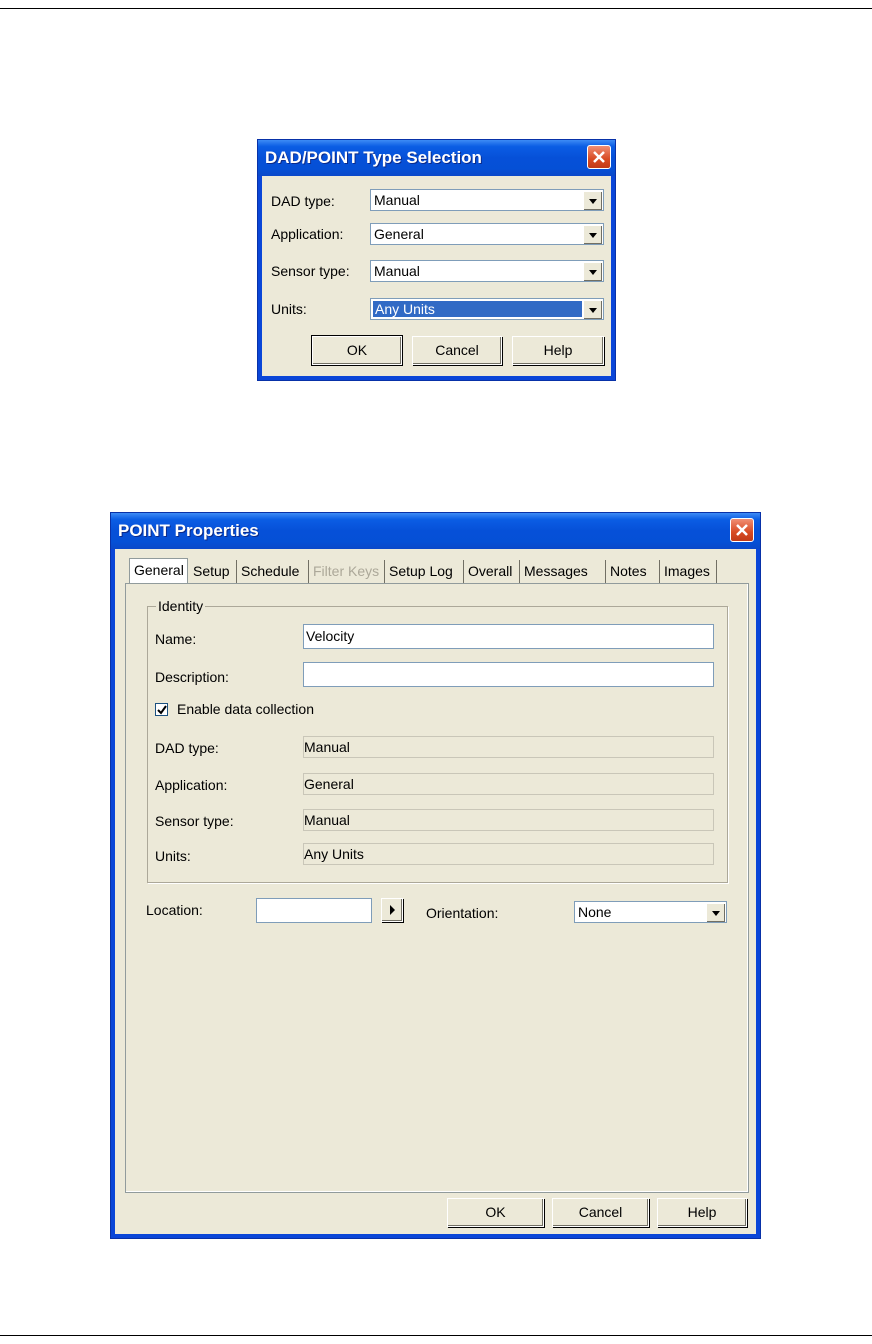 The width and height of the screenshot is (872, 1344). Describe the element at coordinates (595, 912) in the screenshot. I see `orientation-value: None` at that location.